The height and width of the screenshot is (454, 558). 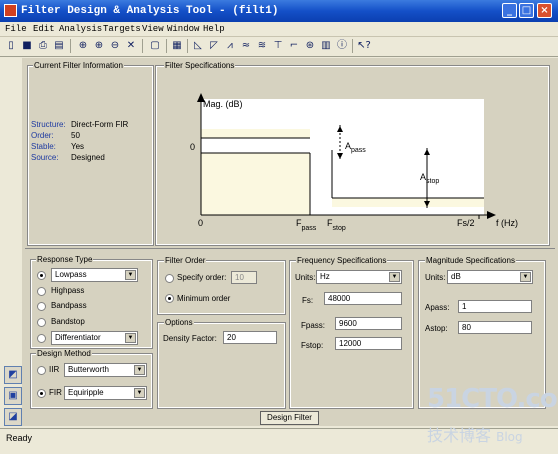 What do you see at coordinates (75, 135) in the screenshot?
I see `order-value: 50` at bounding box center [75, 135].